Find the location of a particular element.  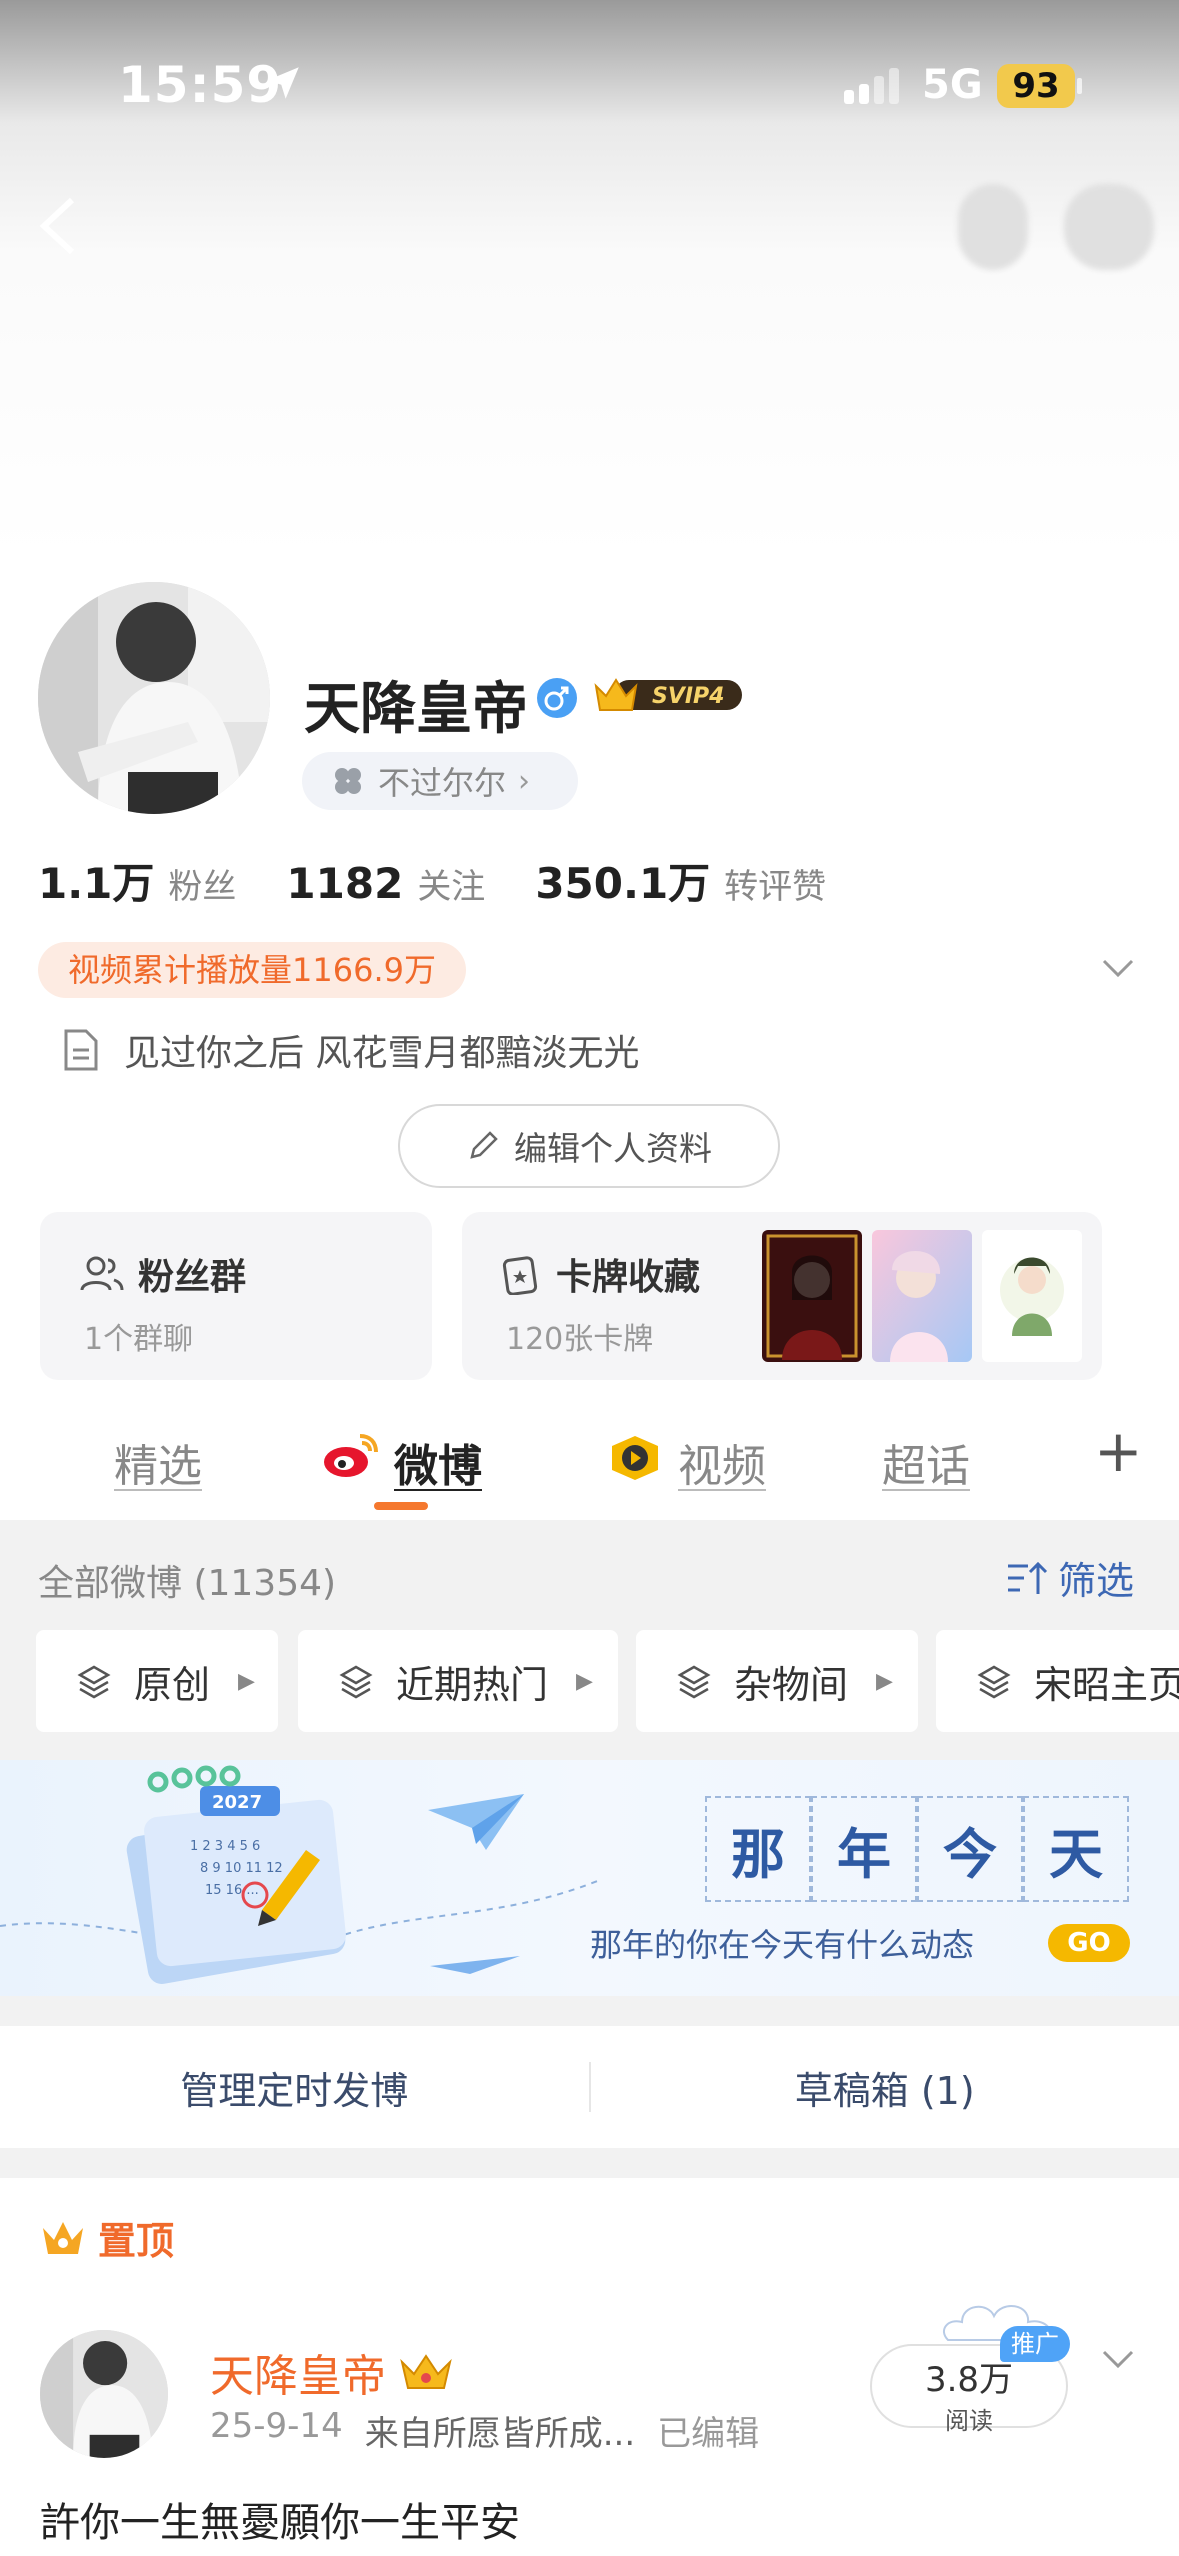

stat-label: 转评赞 is located at coordinates (775, 887).